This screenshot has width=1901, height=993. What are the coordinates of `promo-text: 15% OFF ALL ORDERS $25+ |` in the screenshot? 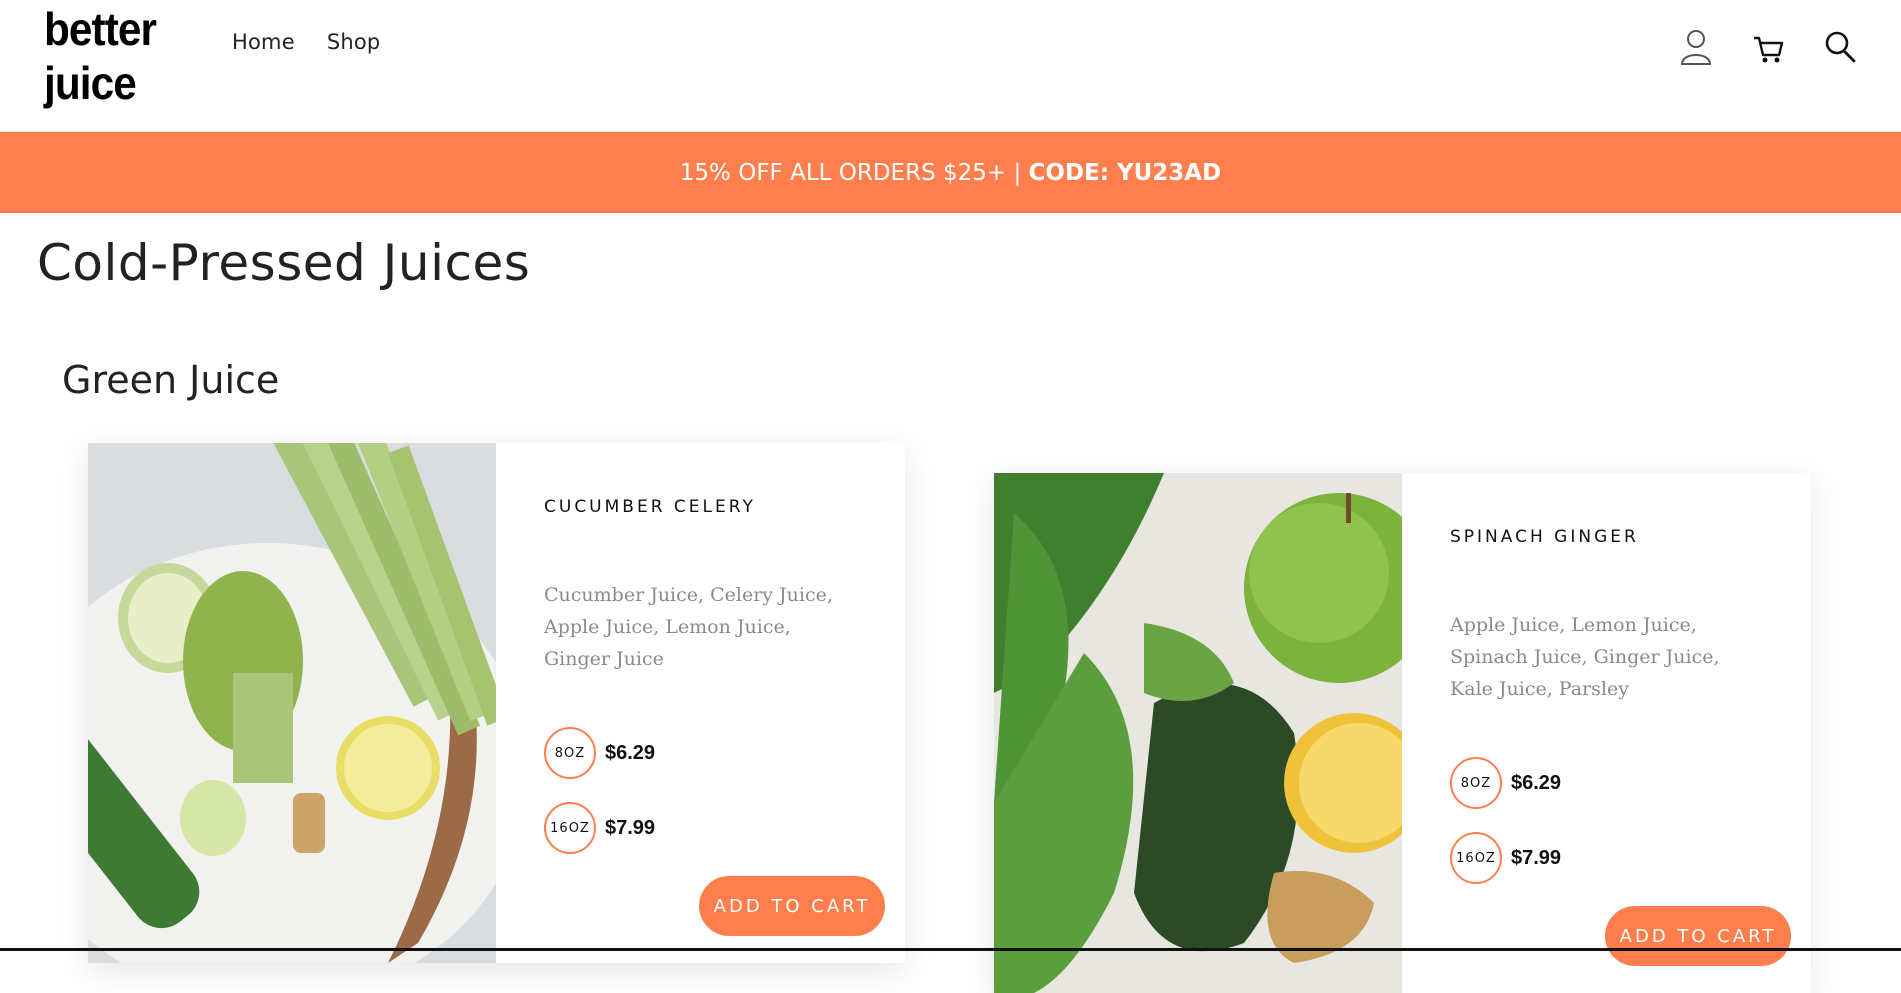 It's located at (854, 172).